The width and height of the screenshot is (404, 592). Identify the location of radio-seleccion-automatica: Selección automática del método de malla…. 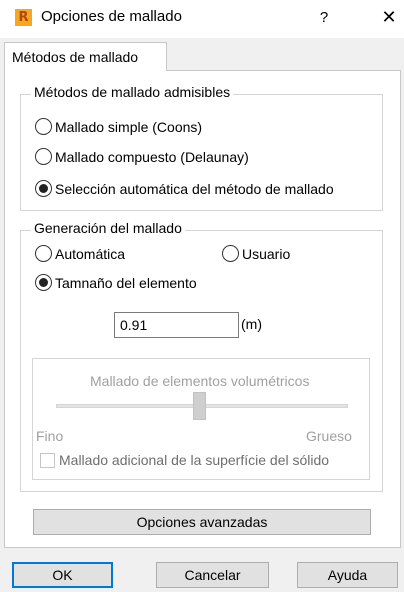
(184, 188).